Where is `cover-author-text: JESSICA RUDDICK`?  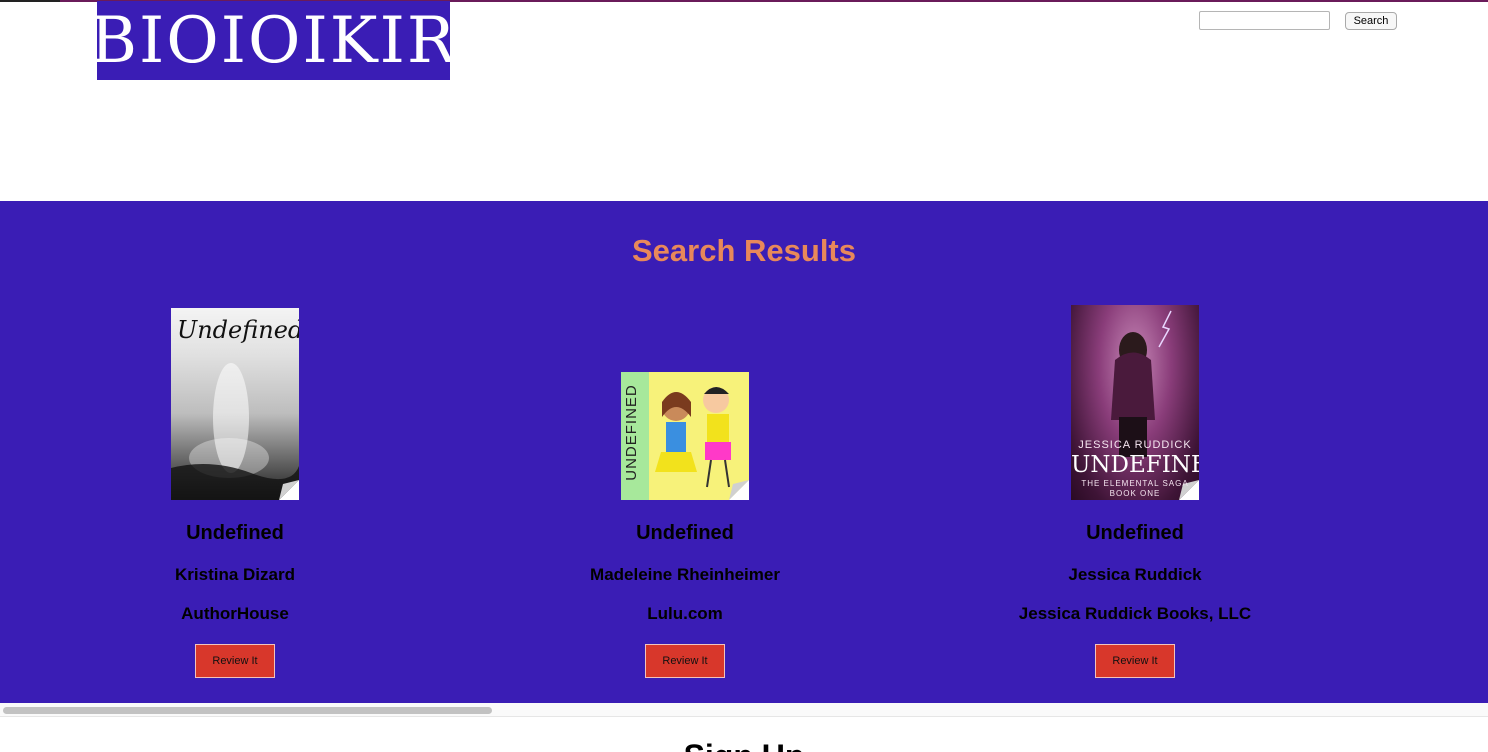 cover-author-text: JESSICA RUDDICK is located at coordinates (1135, 445).